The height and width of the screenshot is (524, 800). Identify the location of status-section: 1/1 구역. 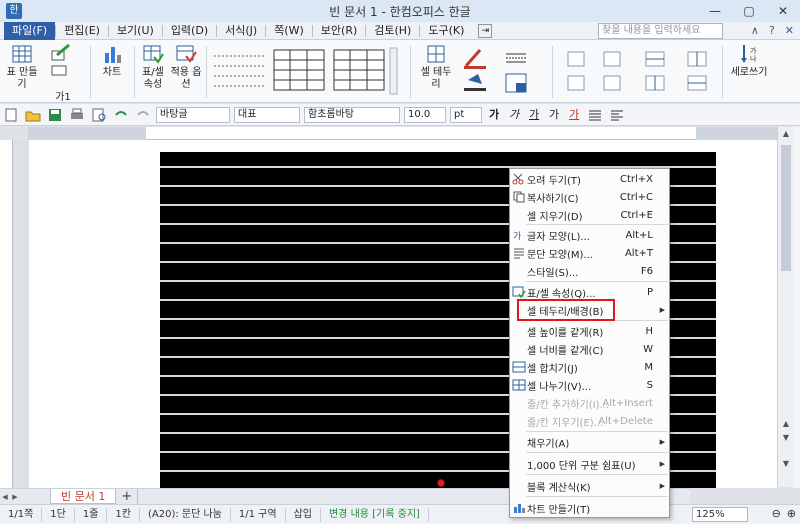
(258, 514).